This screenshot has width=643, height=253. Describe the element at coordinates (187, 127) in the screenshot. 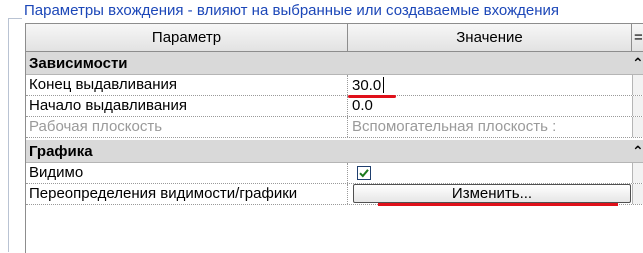

I see `param-name: Рабочая плоскость` at that location.